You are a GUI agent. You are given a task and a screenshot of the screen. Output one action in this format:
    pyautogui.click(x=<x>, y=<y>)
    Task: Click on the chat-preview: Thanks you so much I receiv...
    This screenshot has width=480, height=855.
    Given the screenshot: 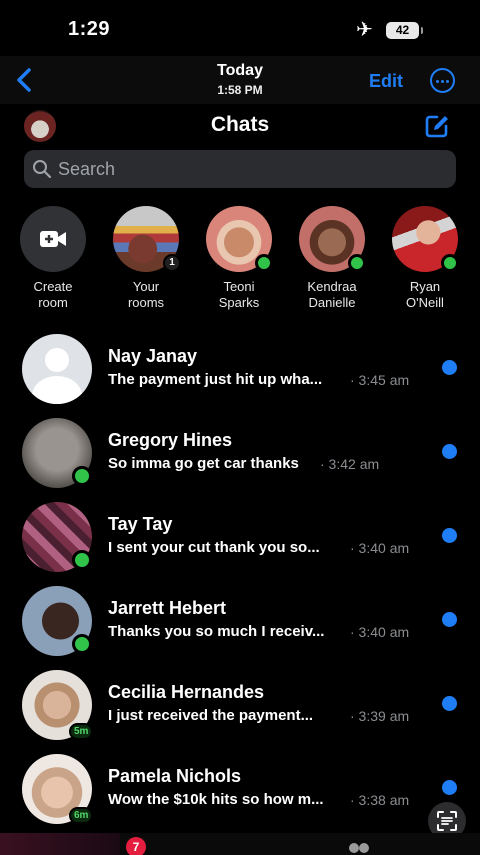 What is the action you would take?
    pyautogui.click(x=216, y=631)
    